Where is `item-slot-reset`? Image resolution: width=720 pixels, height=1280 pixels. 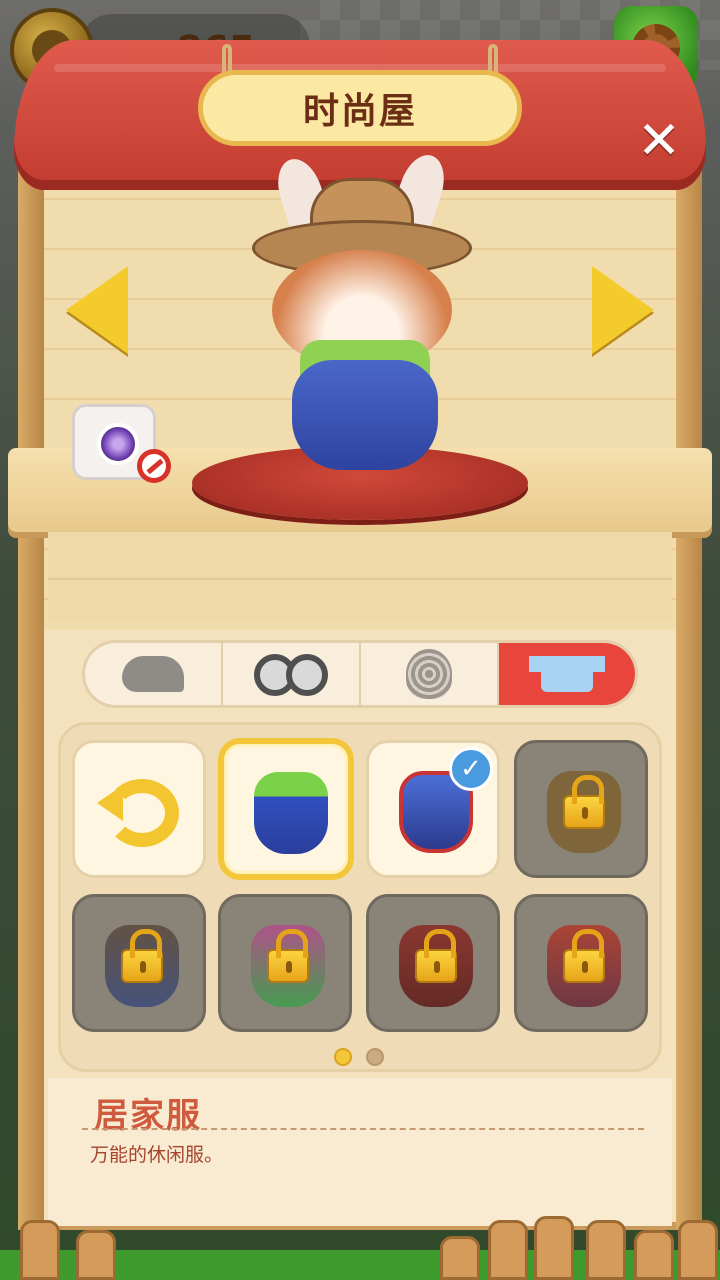 item-slot-reset is located at coordinates (139, 809).